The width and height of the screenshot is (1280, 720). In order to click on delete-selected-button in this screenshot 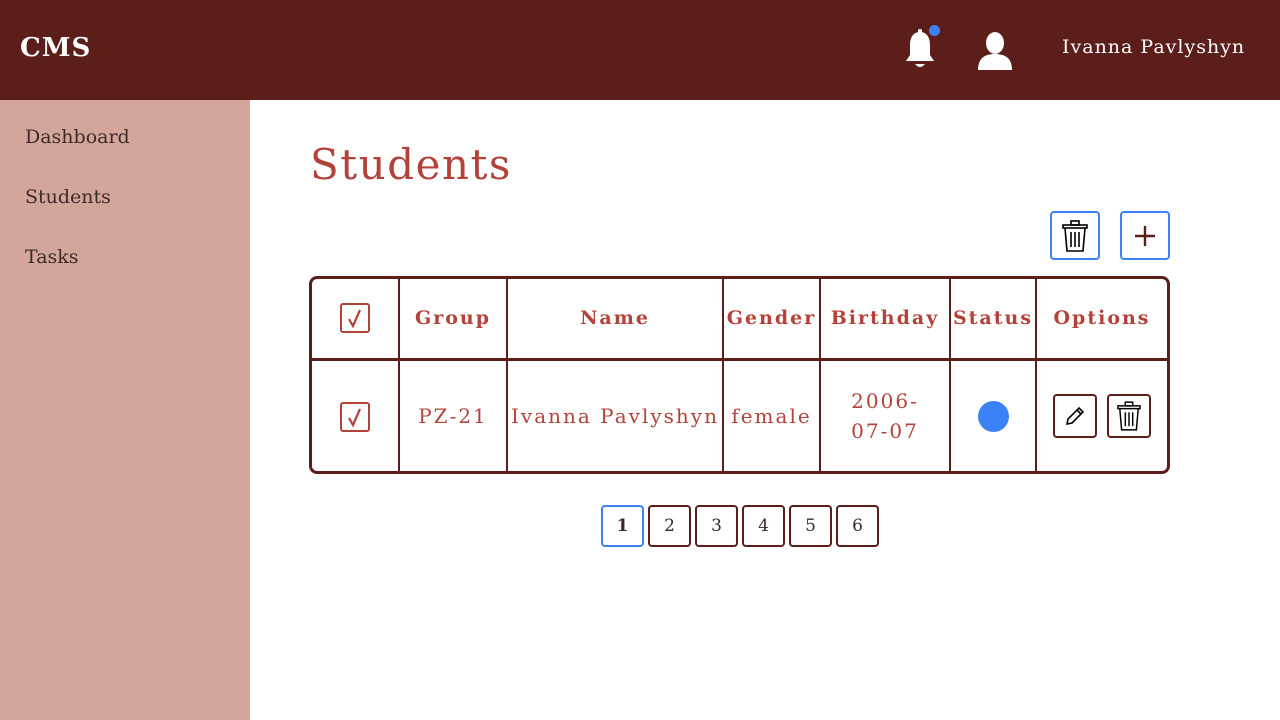, I will do `click(1075, 235)`.